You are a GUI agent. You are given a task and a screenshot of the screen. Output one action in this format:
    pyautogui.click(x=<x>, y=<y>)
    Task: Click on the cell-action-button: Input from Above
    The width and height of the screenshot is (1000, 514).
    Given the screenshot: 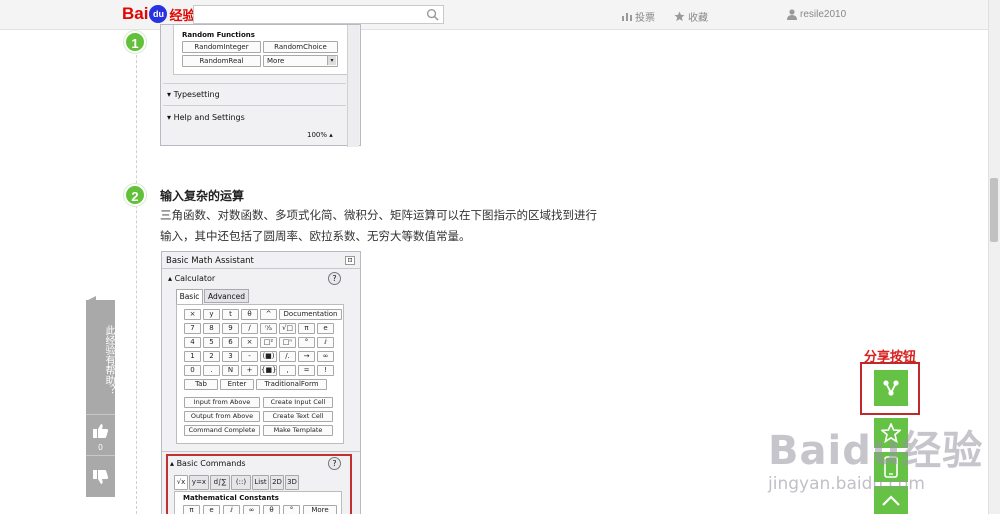 What is the action you would take?
    pyautogui.click(x=222, y=402)
    